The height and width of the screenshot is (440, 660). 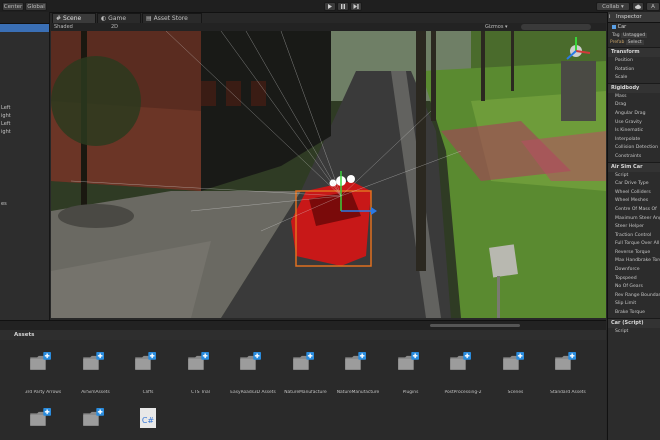 What do you see at coordinates (253, 371) in the screenshot?
I see `asset-folder-item: EasyRoads3D Assets` at bounding box center [253, 371].